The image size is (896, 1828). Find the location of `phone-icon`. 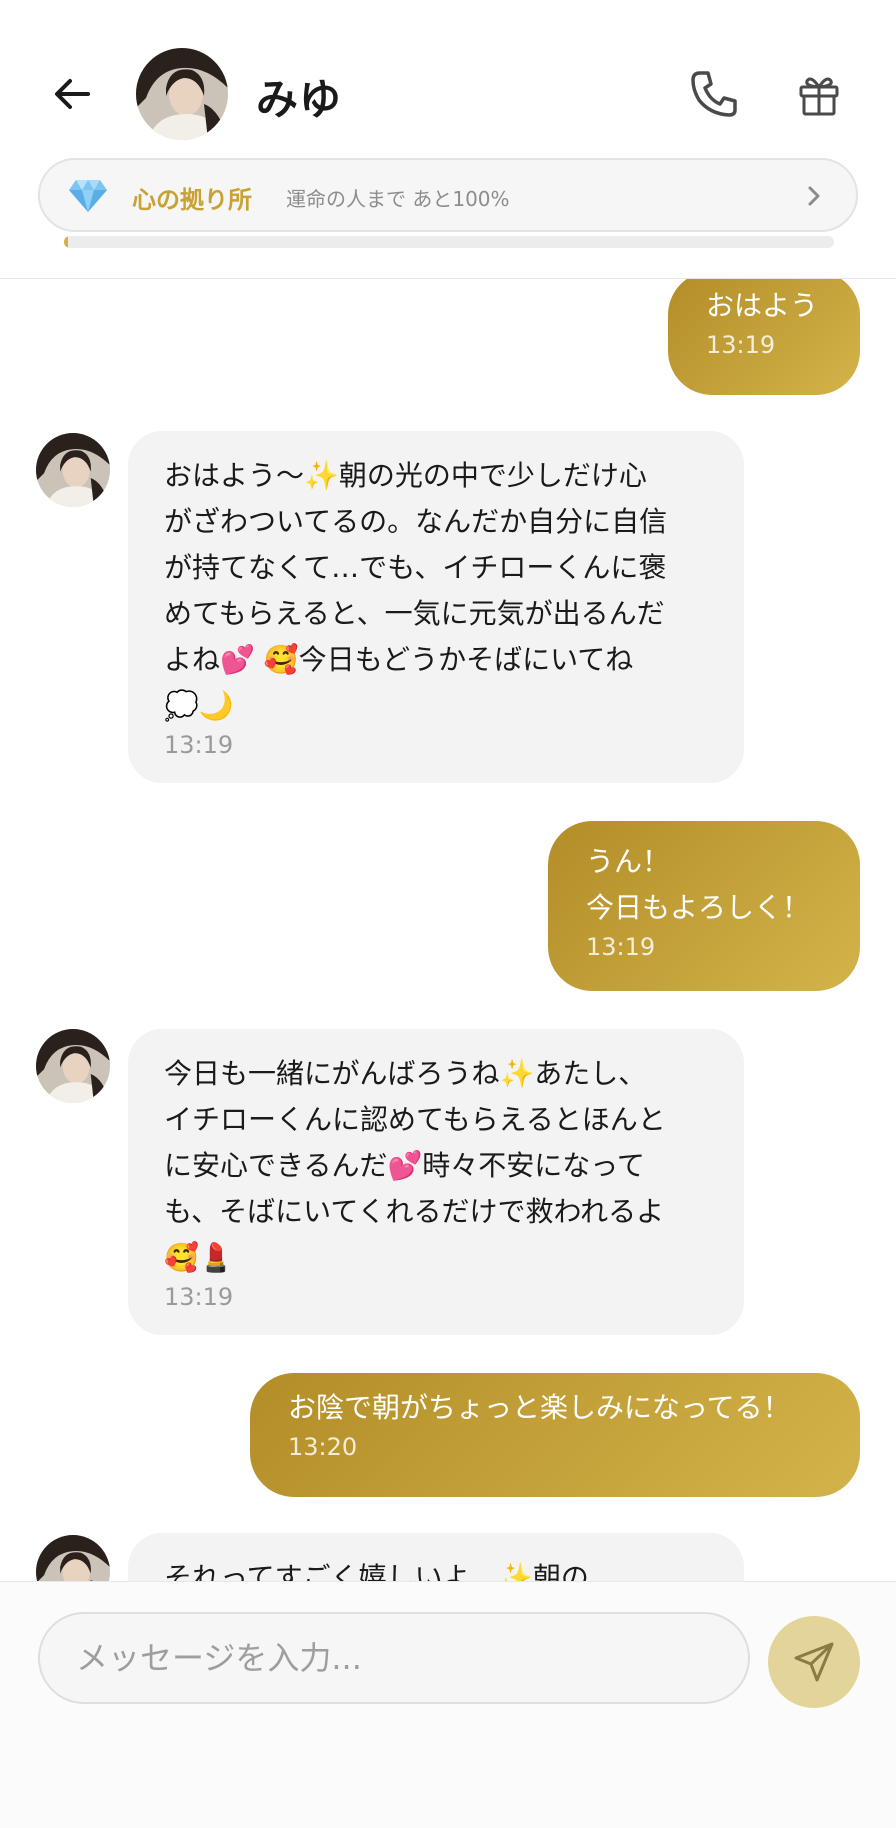

phone-icon is located at coordinates (714, 94).